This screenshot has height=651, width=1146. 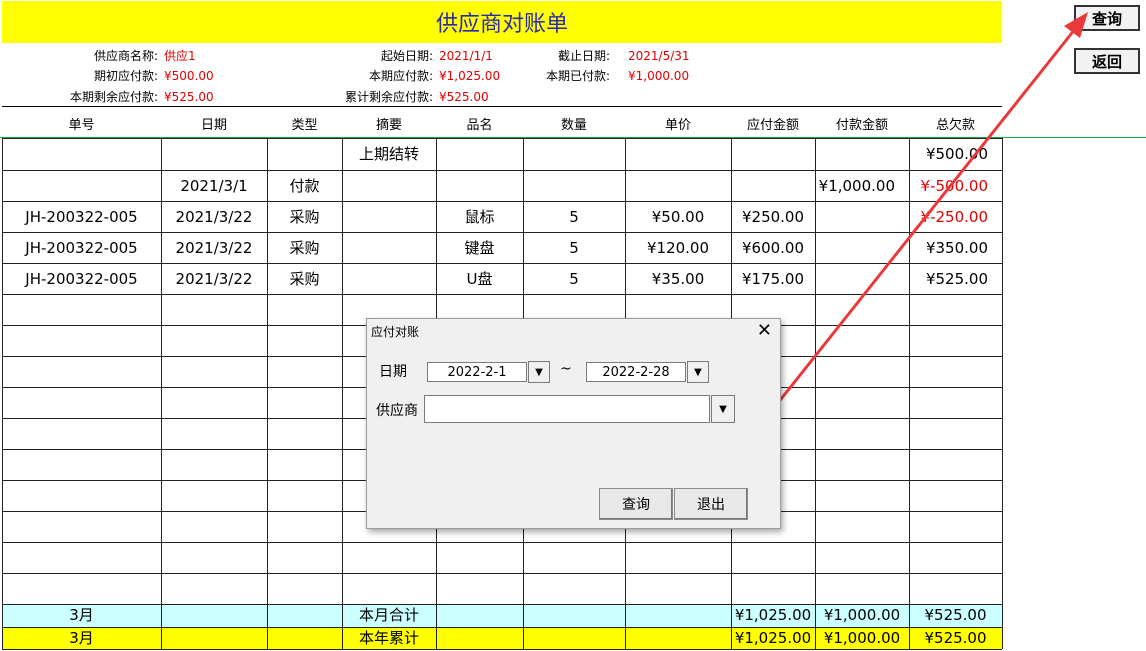 I want to click on dialog-query-button: 查询, so click(x=636, y=504).